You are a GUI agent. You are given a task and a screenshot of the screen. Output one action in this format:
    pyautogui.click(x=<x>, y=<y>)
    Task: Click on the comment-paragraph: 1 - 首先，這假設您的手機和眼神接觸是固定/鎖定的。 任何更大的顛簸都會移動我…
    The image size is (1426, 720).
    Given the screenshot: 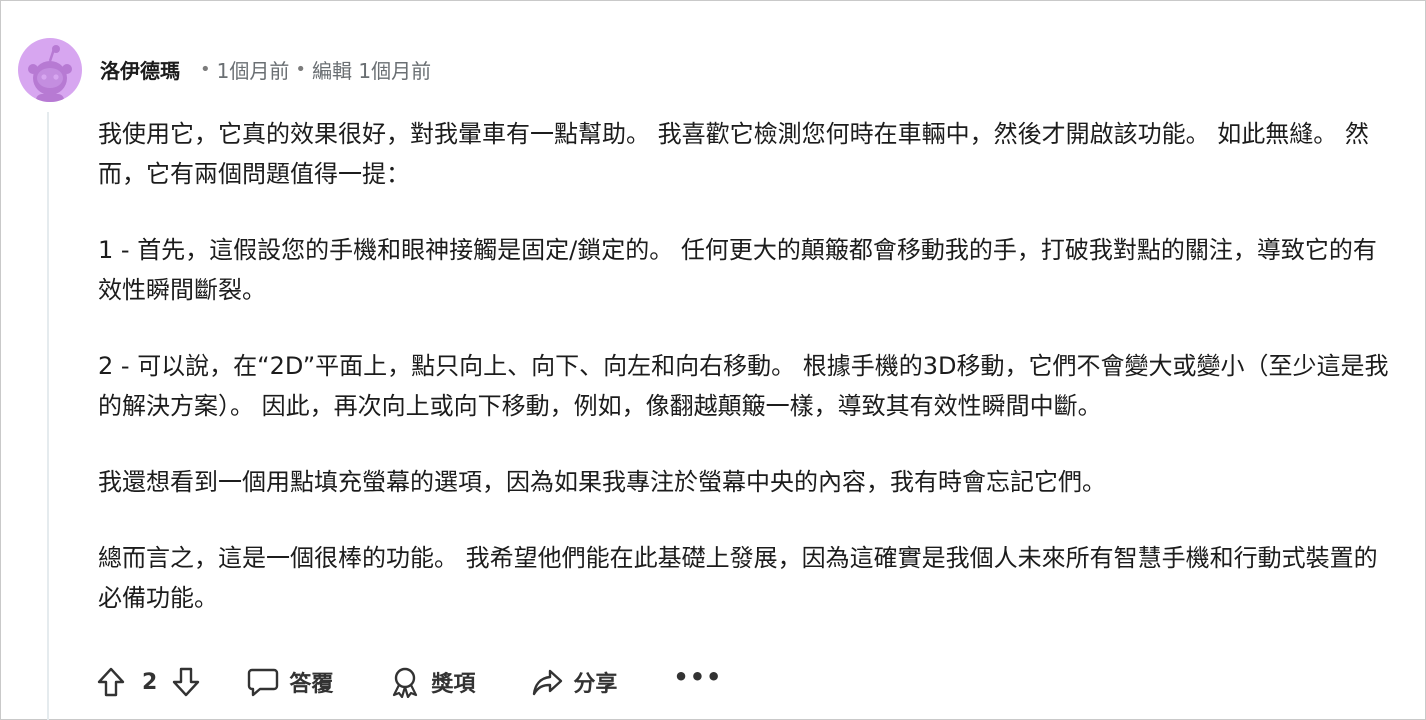 What is the action you would take?
    pyautogui.click(x=737, y=270)
    